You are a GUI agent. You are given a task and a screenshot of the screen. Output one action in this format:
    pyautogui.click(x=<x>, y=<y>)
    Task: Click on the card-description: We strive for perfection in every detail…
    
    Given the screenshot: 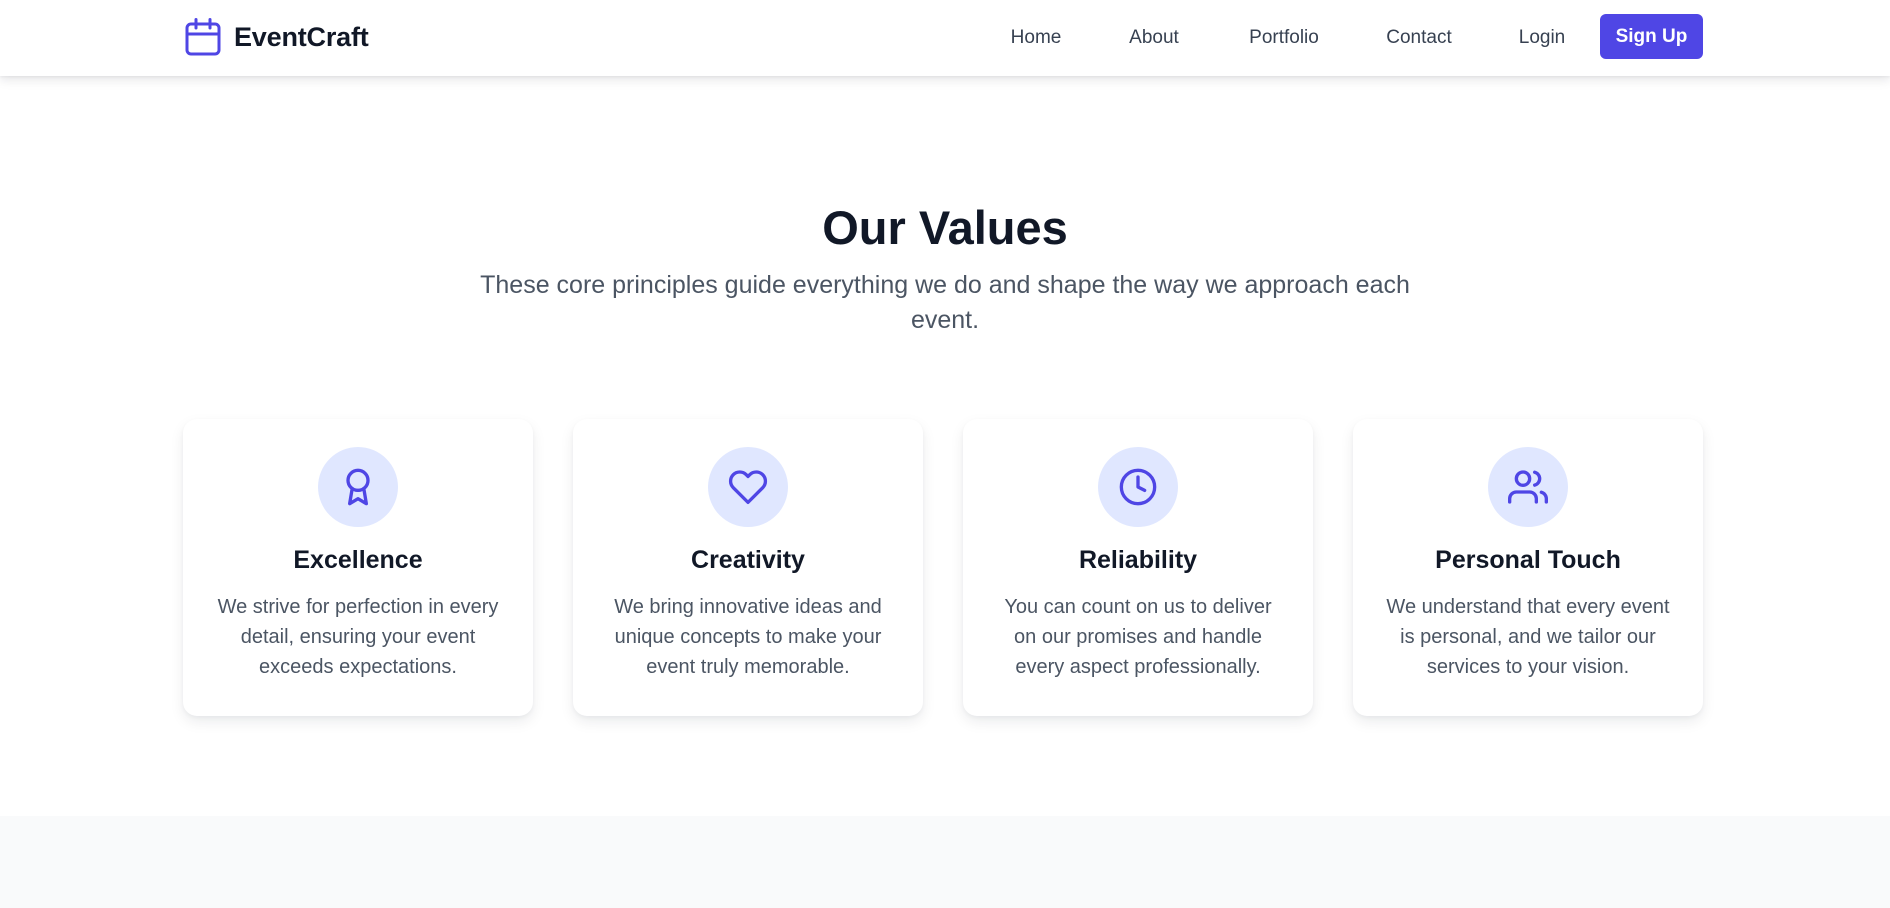 What is the action you would take?
    pyautogui.click(x=358, y=637)
    